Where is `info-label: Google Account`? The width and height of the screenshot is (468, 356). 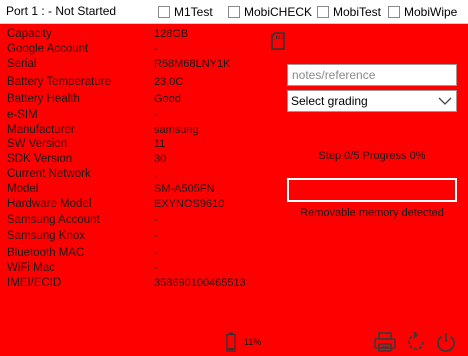 info-label: Google Account is located at coordinates (48, 49).